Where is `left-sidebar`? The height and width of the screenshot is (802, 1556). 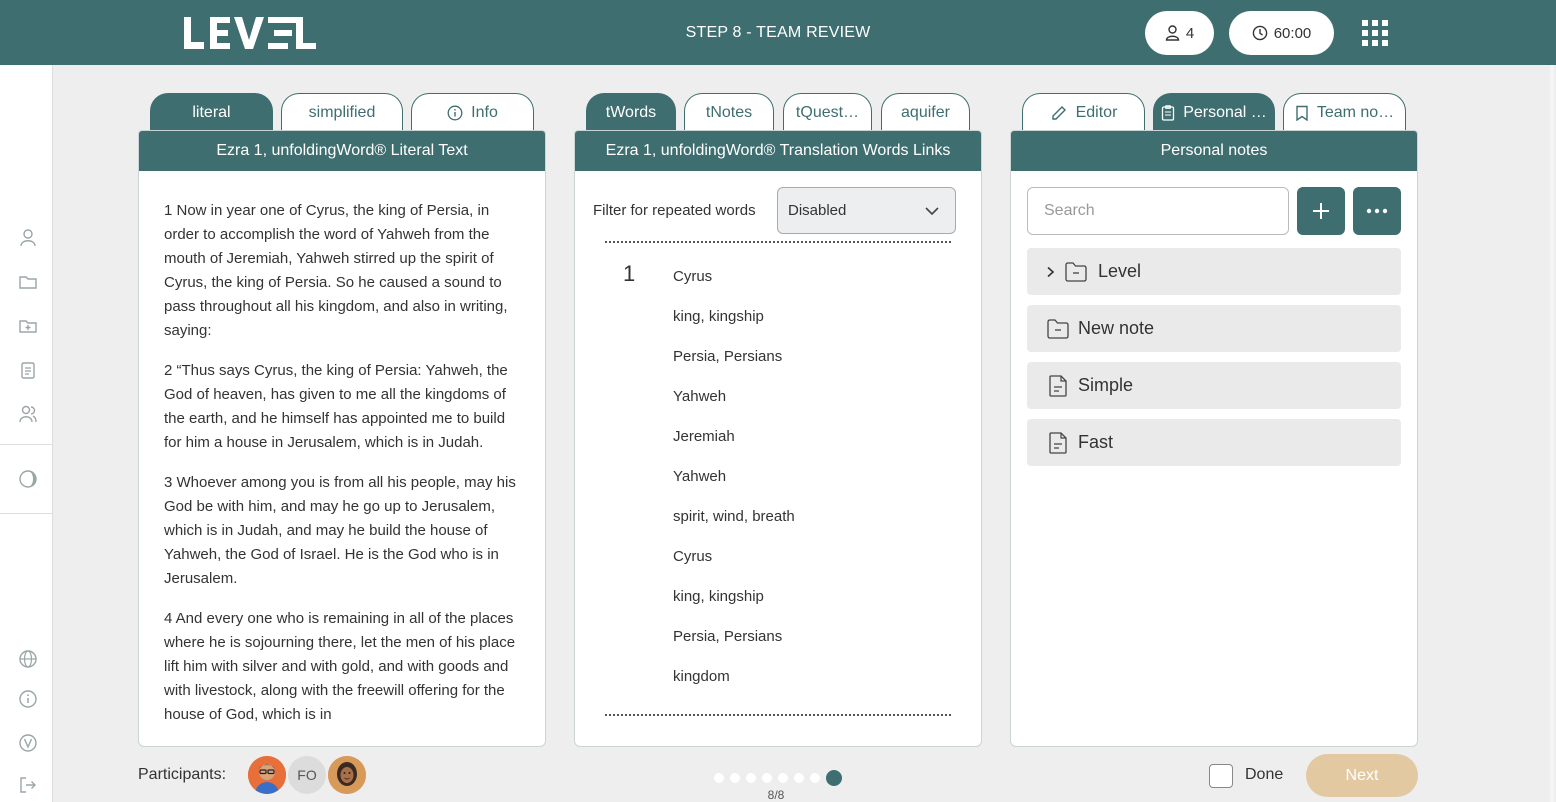
left-sidebar is located at coordinates (26, 433).